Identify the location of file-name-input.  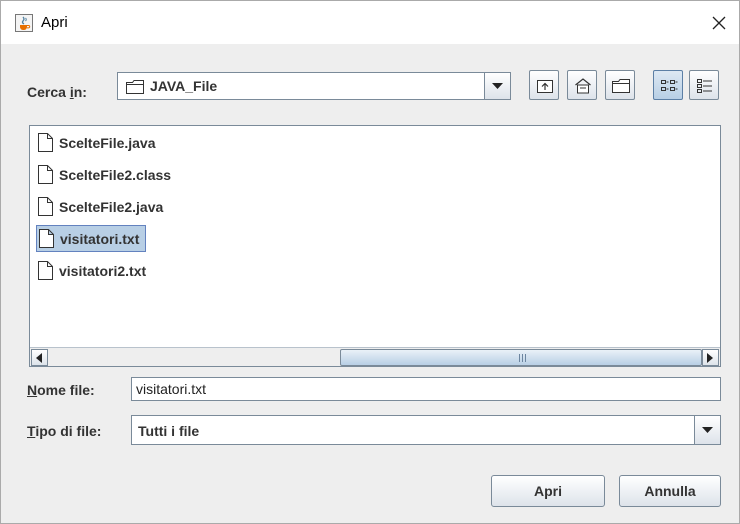
(426, 389).